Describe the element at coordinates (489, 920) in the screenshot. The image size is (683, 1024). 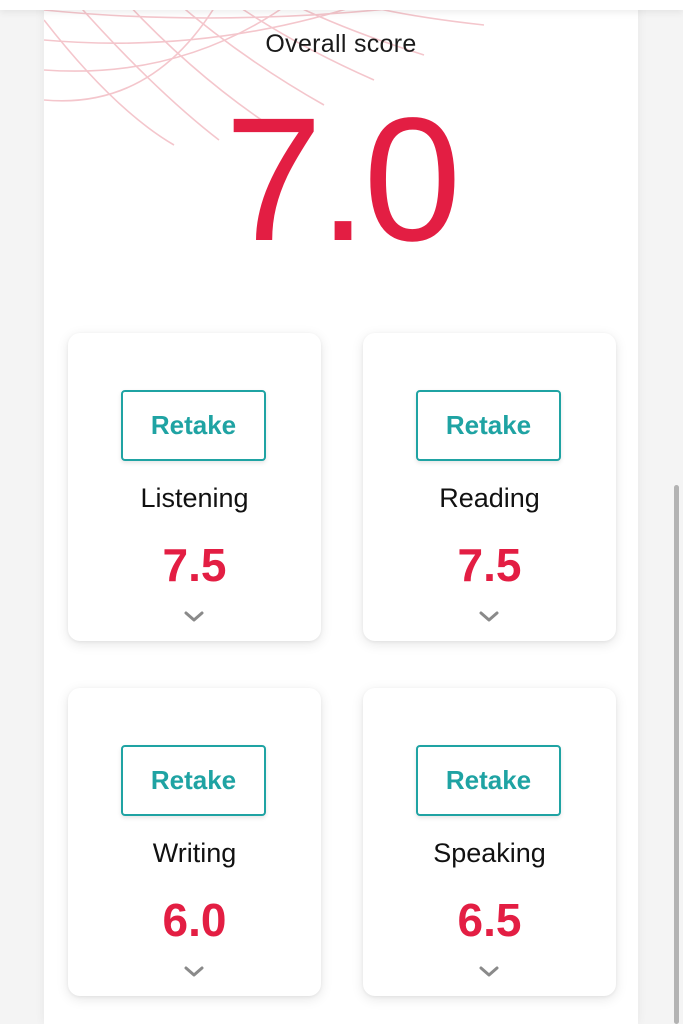
I see `speaking-score: 6.5` at that location.